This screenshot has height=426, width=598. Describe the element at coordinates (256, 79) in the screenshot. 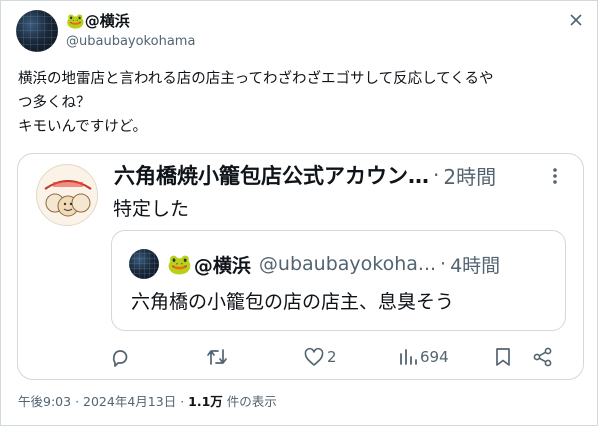

I see `tweet-line: 横浜の地雷店と言われる店の店主ってわざわざエゴサして反応してくるや` at that location.